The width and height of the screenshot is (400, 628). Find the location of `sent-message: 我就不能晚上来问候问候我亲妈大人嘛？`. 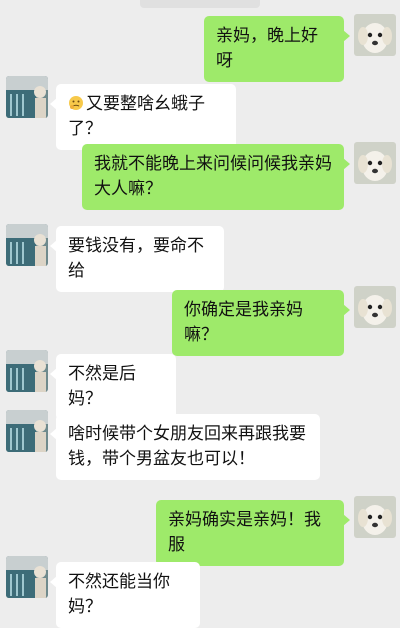

sent-message: 我就不能晚上来问候问候我亲妈大人嘛？ is located at coordinates (216, 177).